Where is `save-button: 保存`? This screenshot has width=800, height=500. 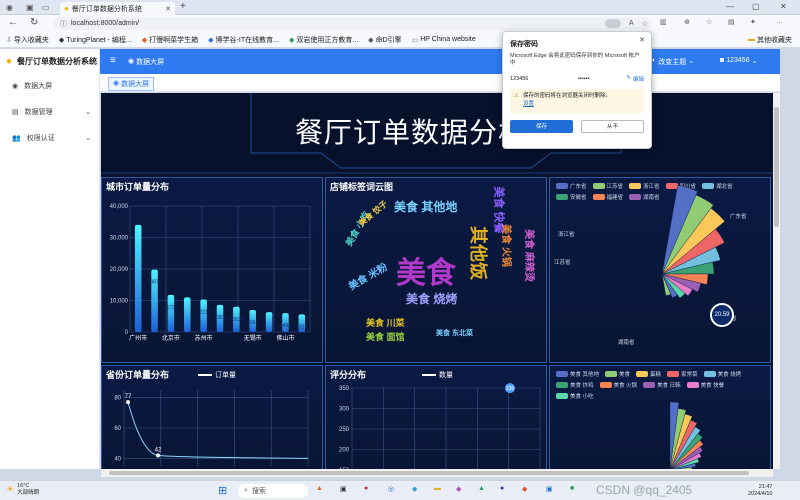
save-button: 保存 is located at coordinates (541, 126).